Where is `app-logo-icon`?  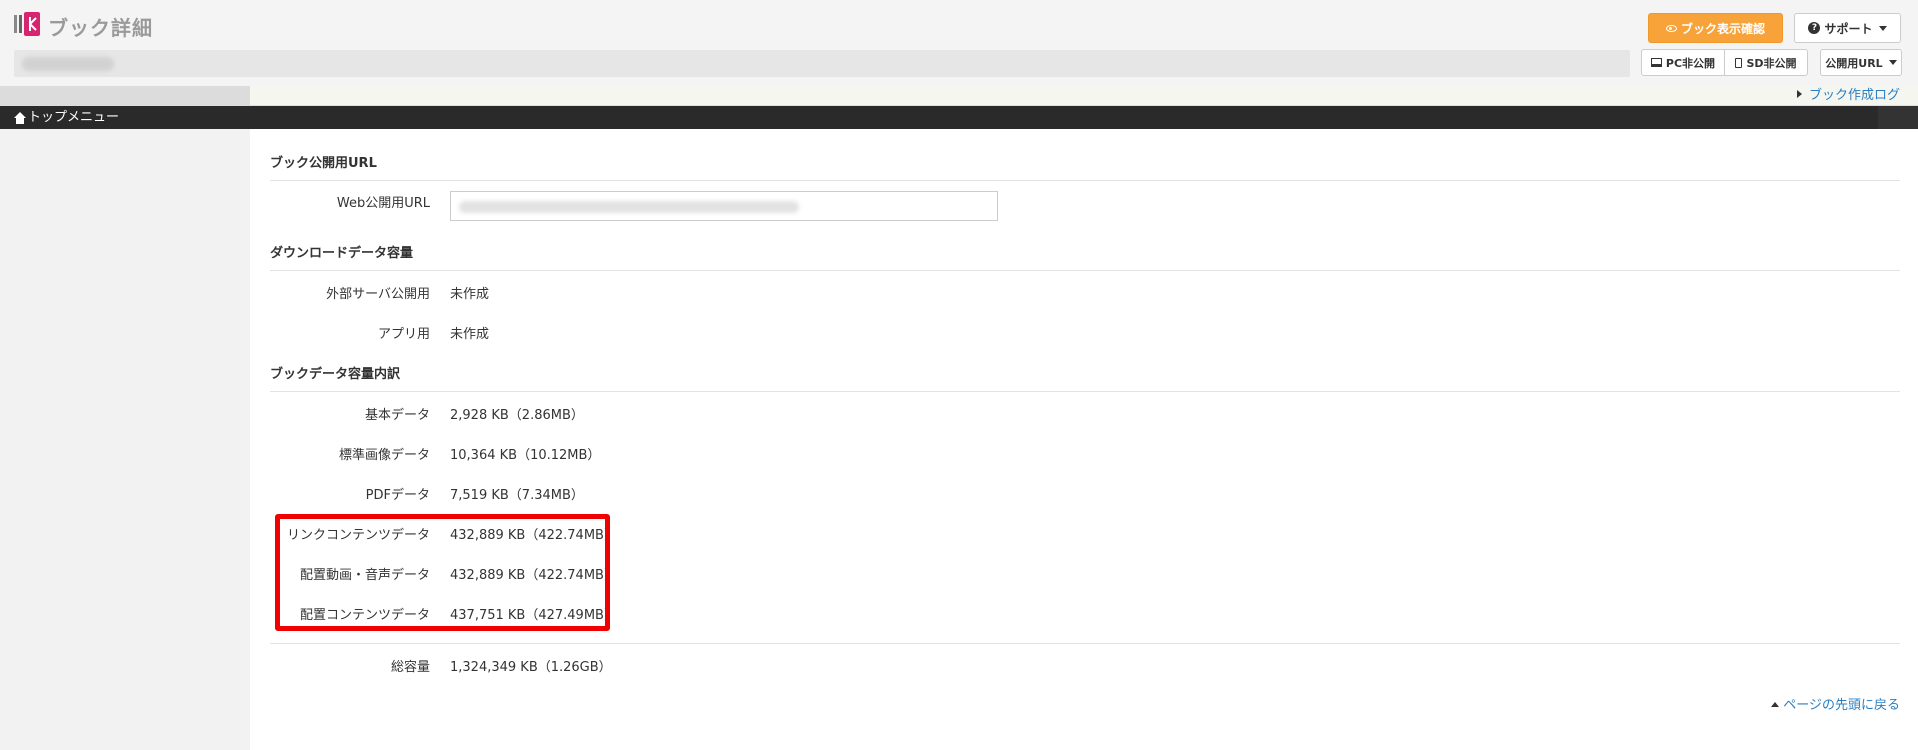 app-logo-icon is located at coordinates (27, 24).